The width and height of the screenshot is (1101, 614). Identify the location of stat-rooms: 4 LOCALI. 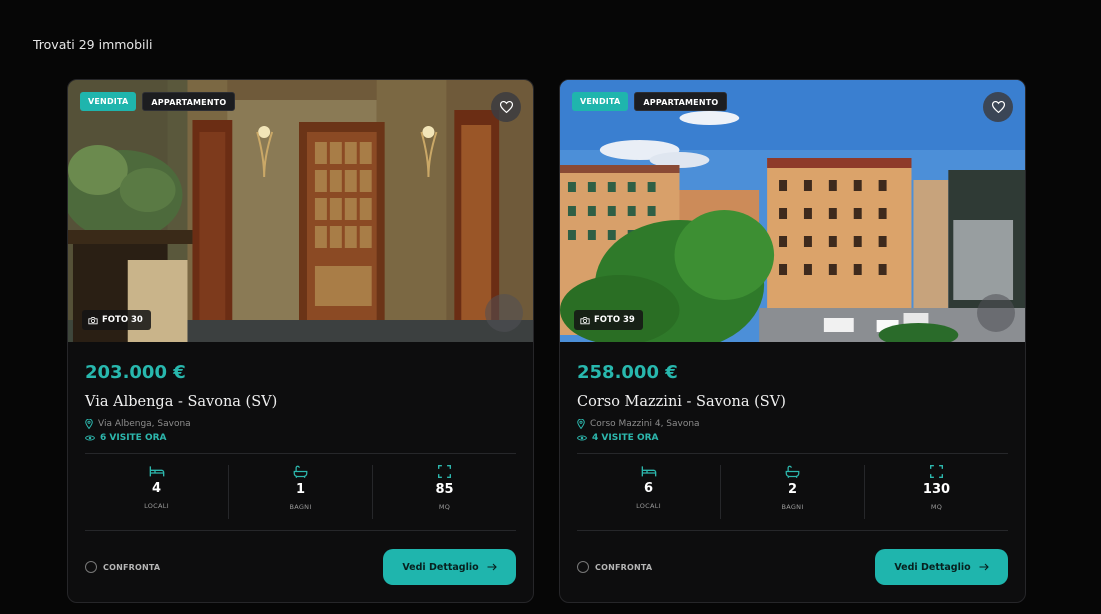
(156, 492).